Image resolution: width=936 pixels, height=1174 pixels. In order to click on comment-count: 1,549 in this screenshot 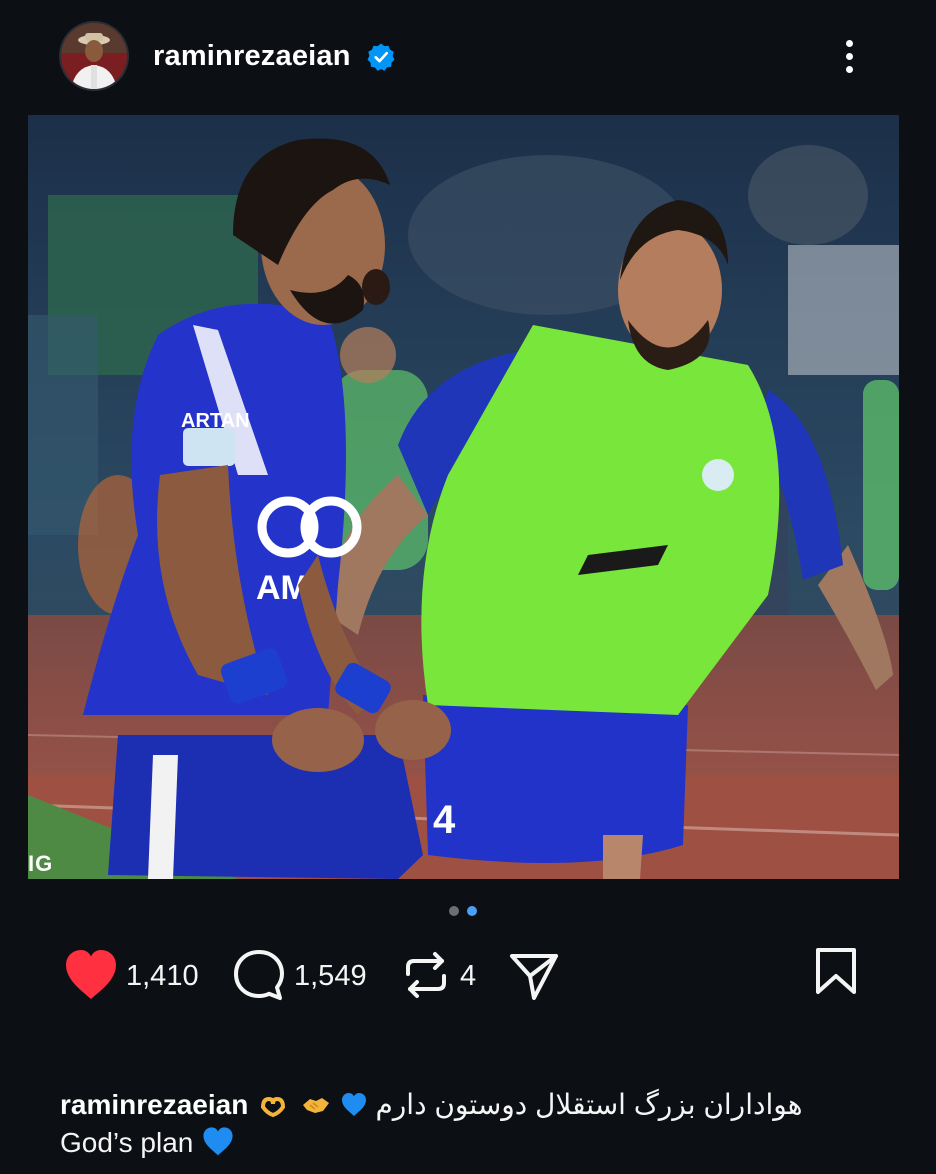, I will do `click(330, 976)`.